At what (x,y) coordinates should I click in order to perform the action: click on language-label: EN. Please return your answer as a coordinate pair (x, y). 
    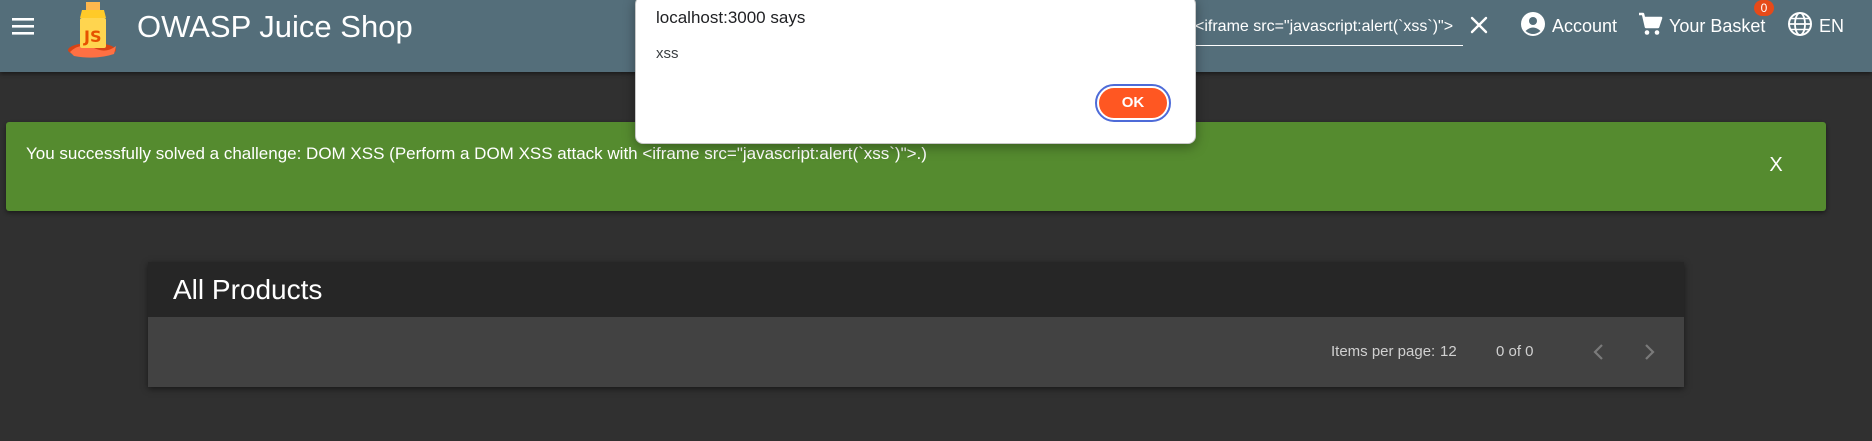
    Looking at the image, I should click on (1832, 25).